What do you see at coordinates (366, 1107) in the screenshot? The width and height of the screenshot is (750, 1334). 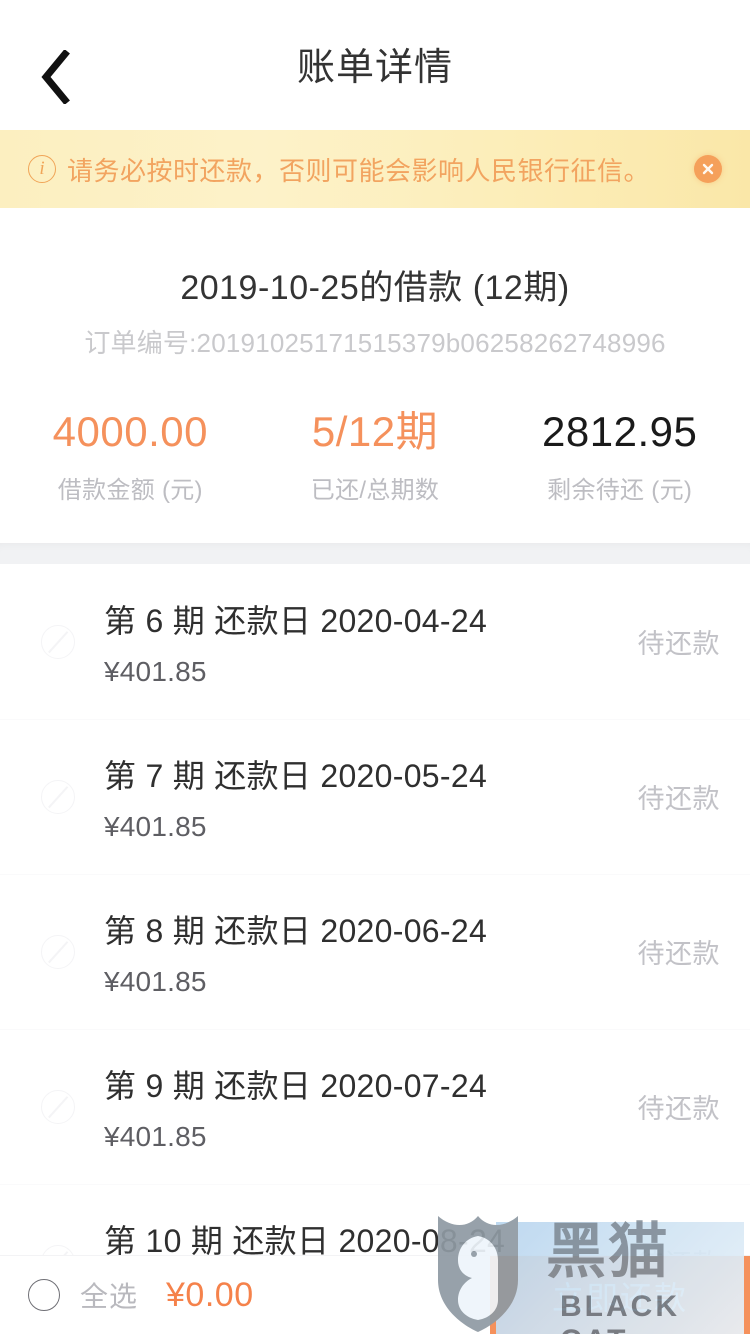 I see `row-content: 第 9 期 还款日 2020-07-24 ¥401.85` at bounding box center [366, 1107].